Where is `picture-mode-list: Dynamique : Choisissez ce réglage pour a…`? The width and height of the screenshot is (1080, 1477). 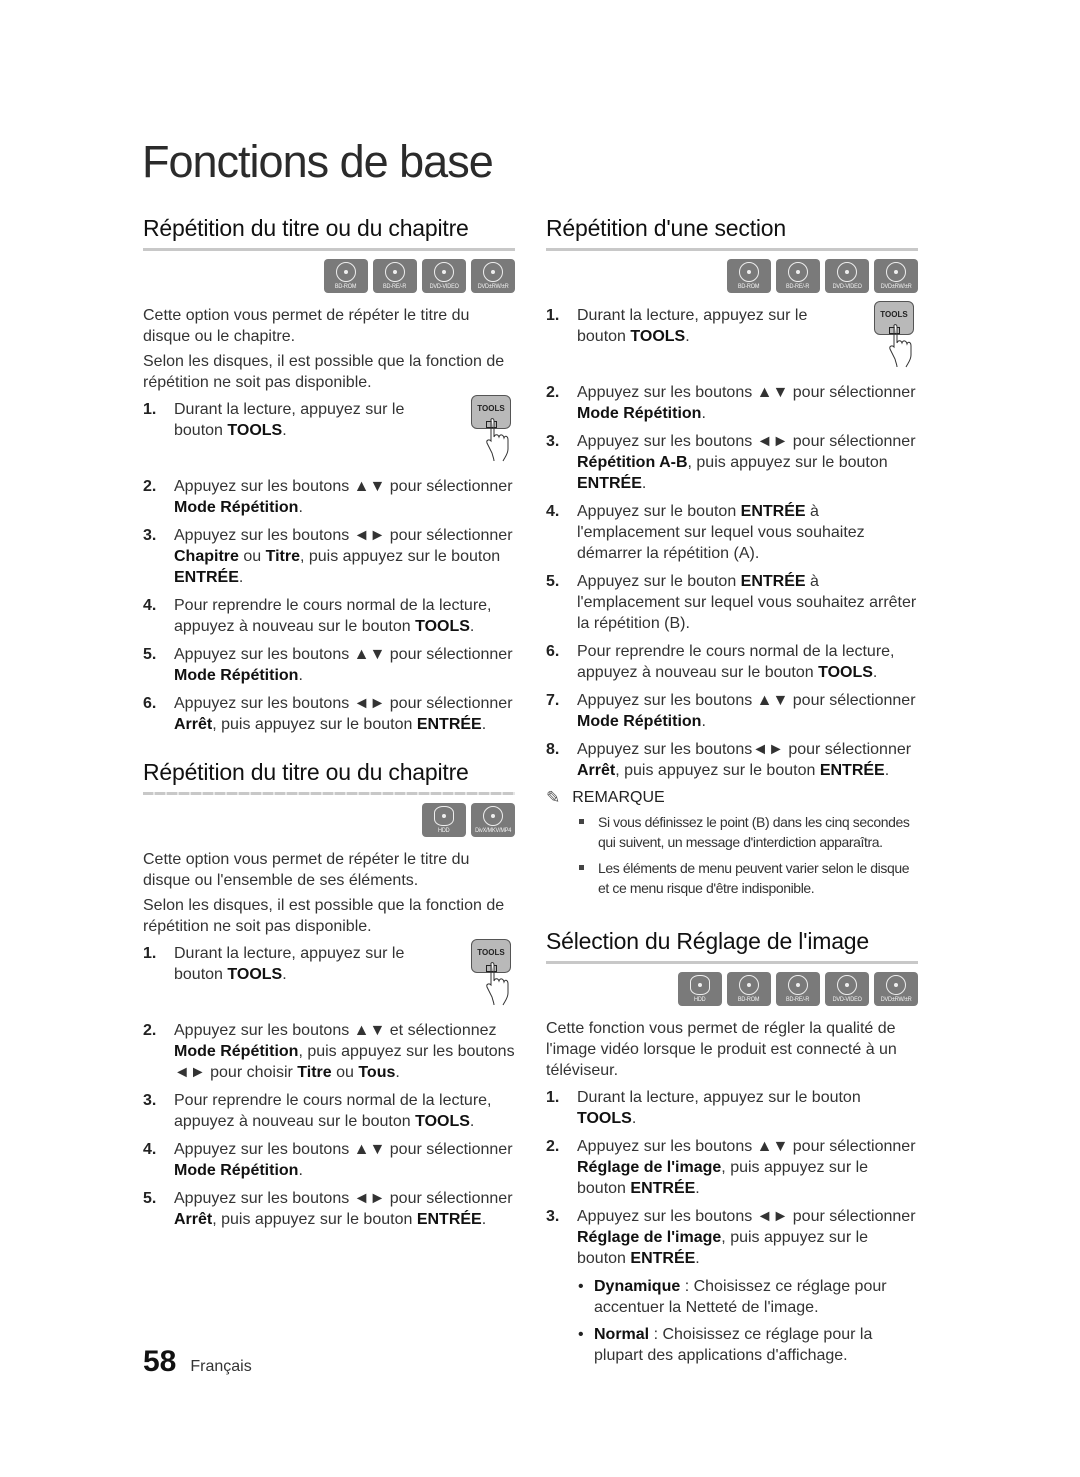 picture-mode-list: Dynamique : Choisissez ce réglage pour a… is located at coordinates (732, 1321).